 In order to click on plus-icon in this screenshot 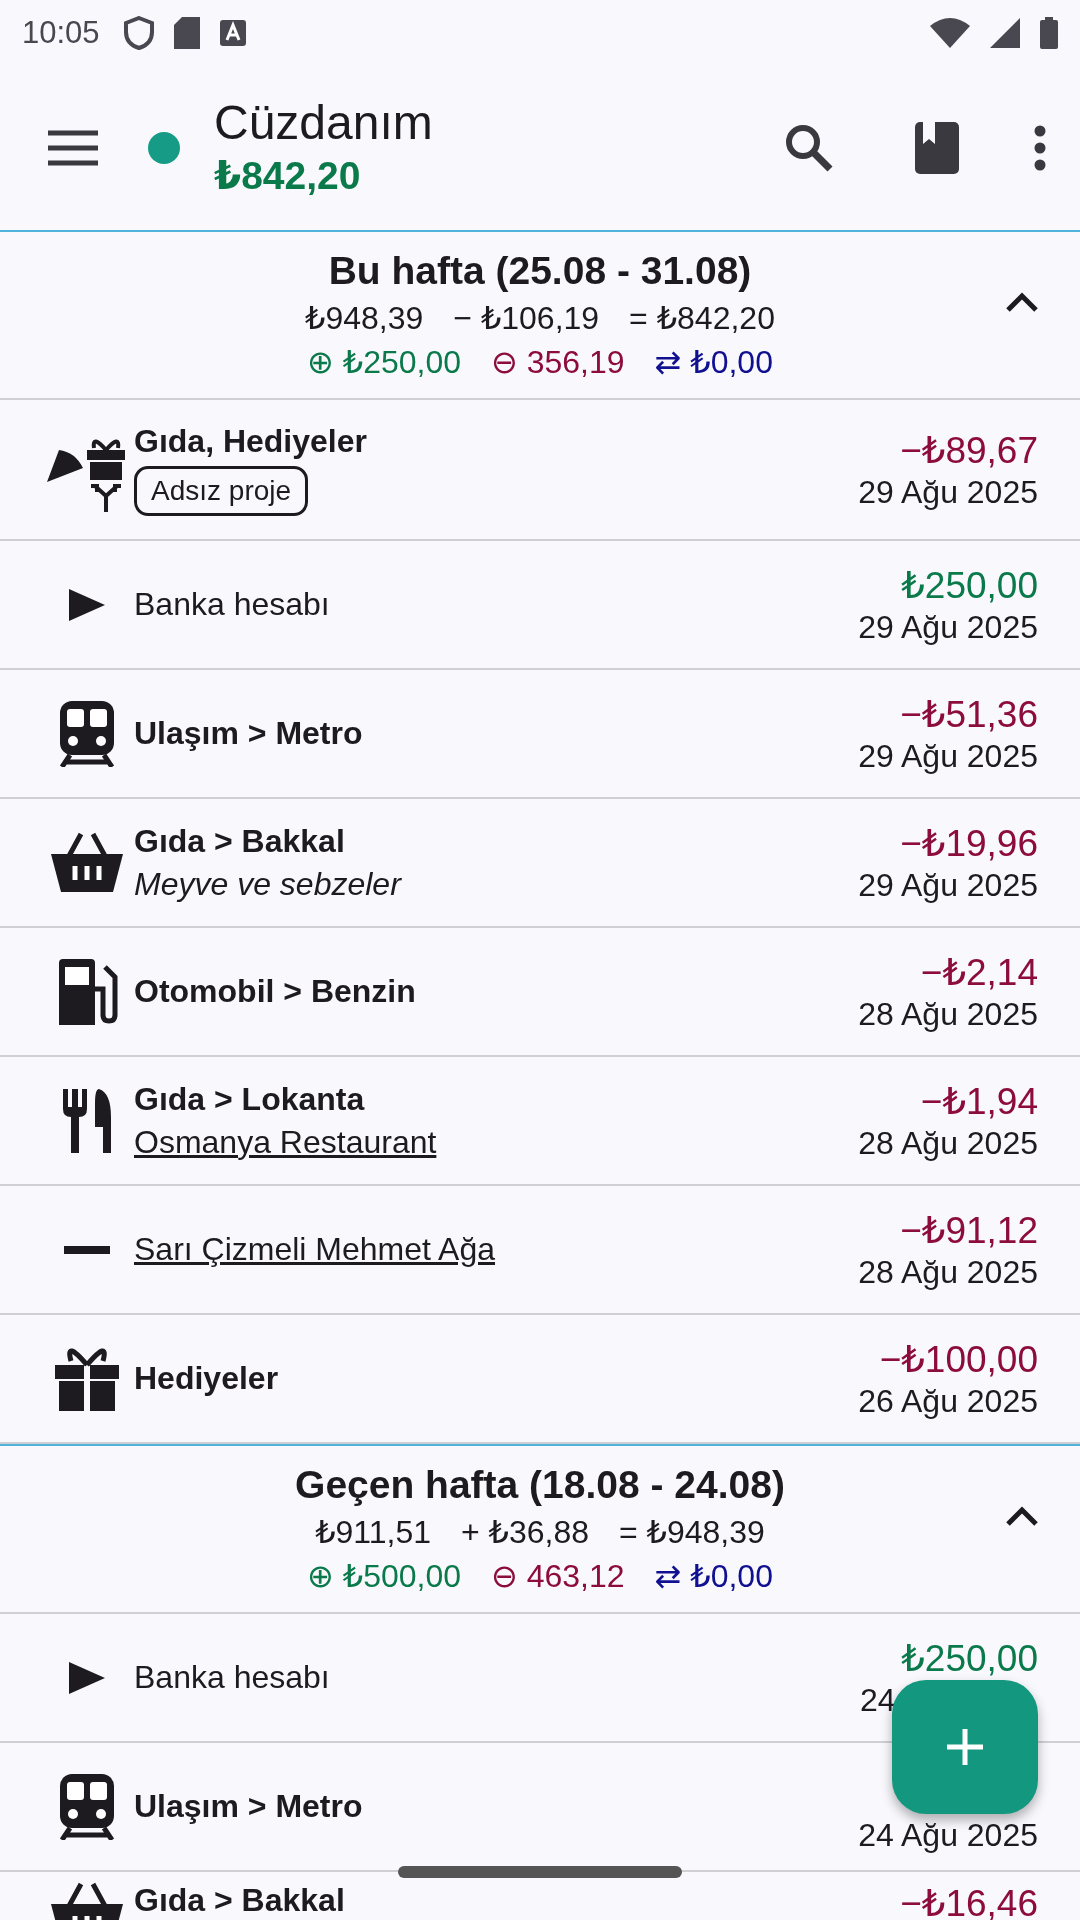, I will do `click(965, 1747)`.